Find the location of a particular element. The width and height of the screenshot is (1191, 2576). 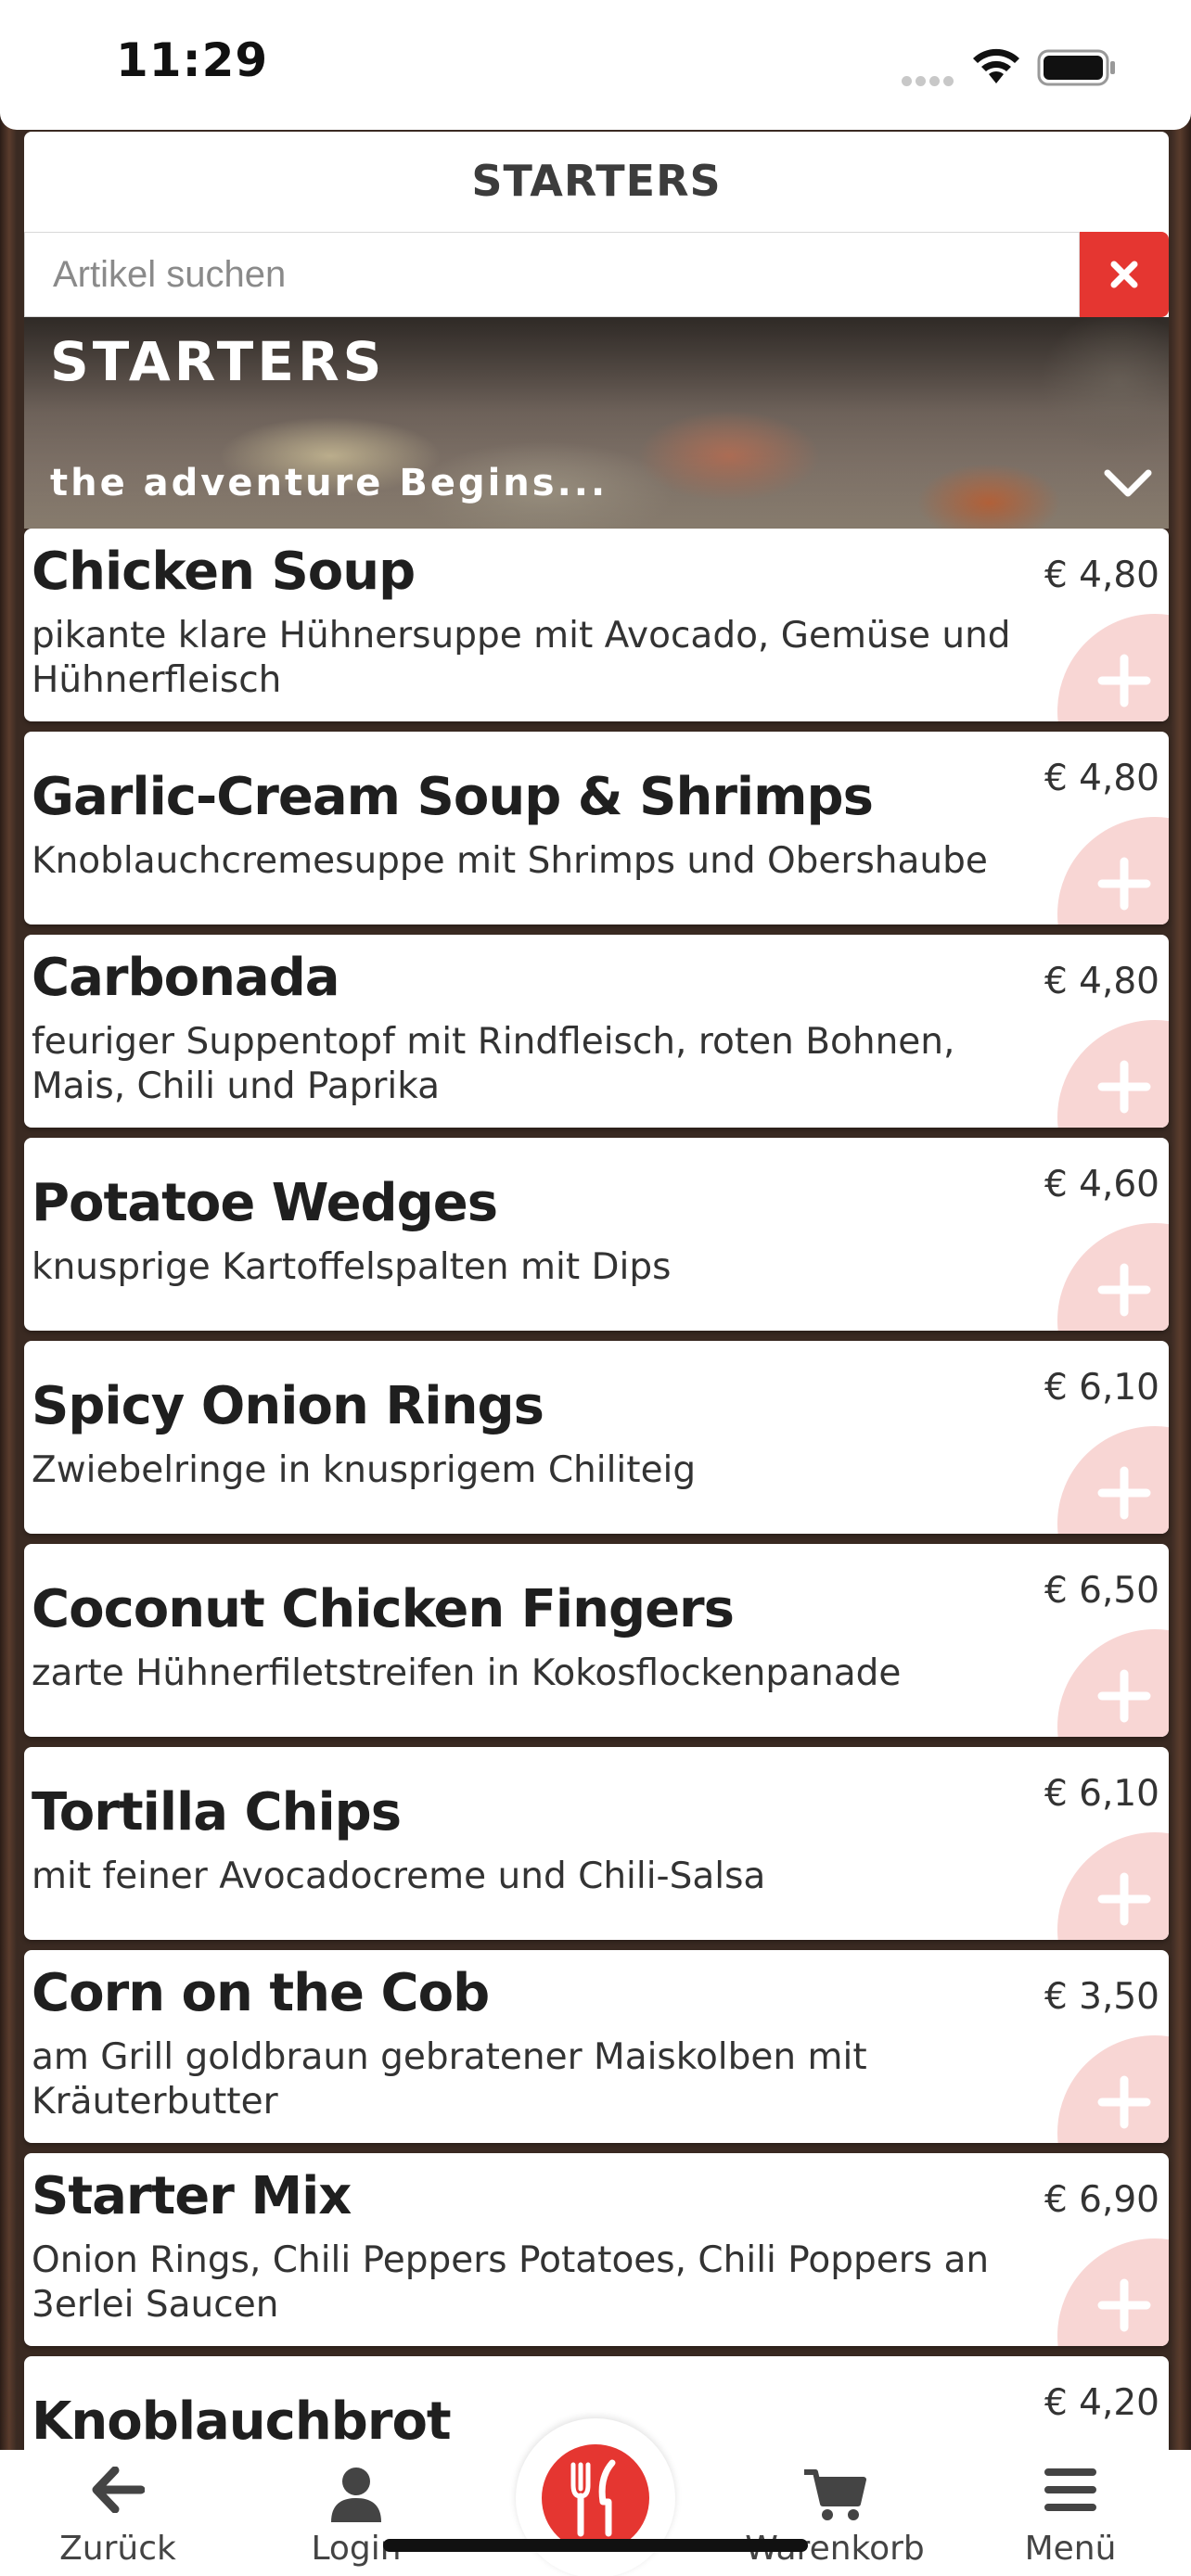

item-price: € 3,50 is located at coordinates (1101, 1997).